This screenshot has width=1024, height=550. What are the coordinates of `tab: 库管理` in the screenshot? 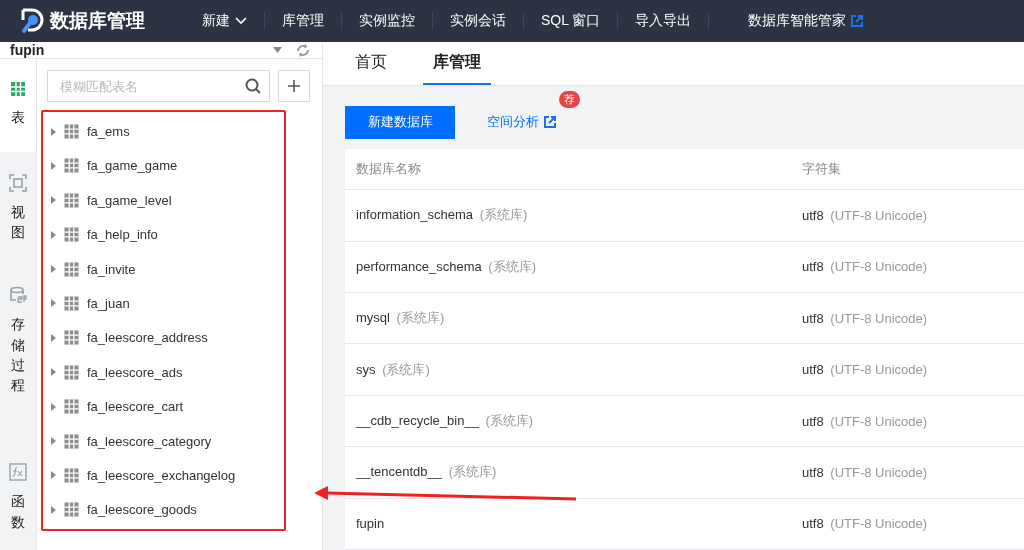 It's located at (457, 63).